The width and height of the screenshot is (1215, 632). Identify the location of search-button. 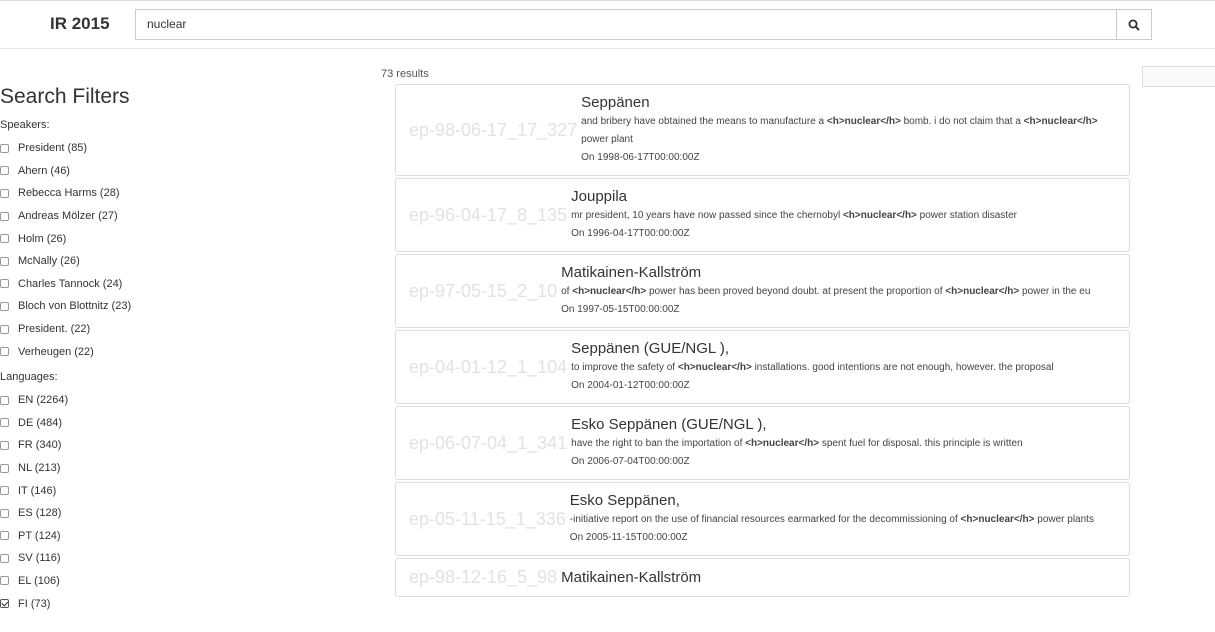
(1134, 24).